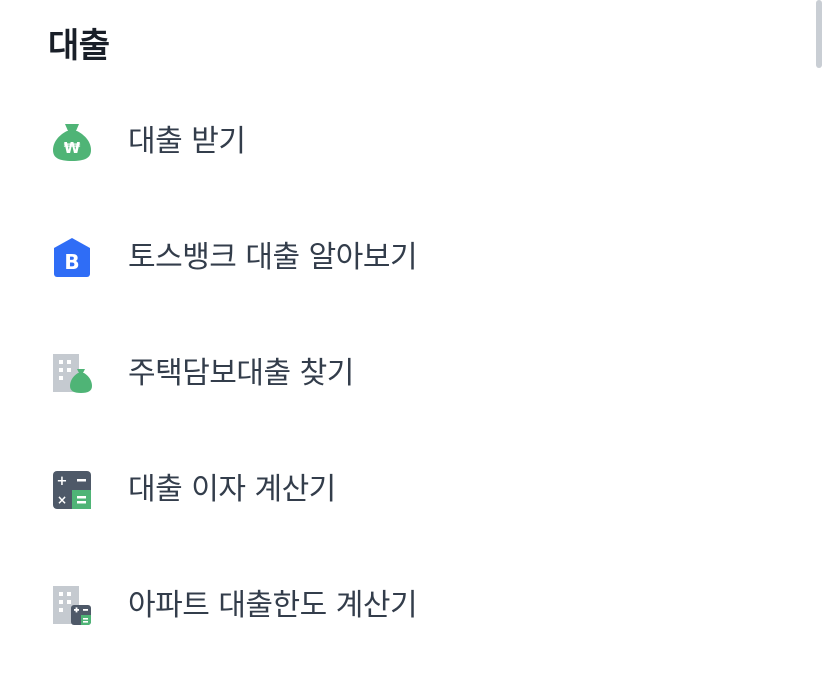 This screenshot has height=681, width=828. Describe the element at coordinates (72, 606) in the screenshot. I see `apartment-calculator-icon` at that location.